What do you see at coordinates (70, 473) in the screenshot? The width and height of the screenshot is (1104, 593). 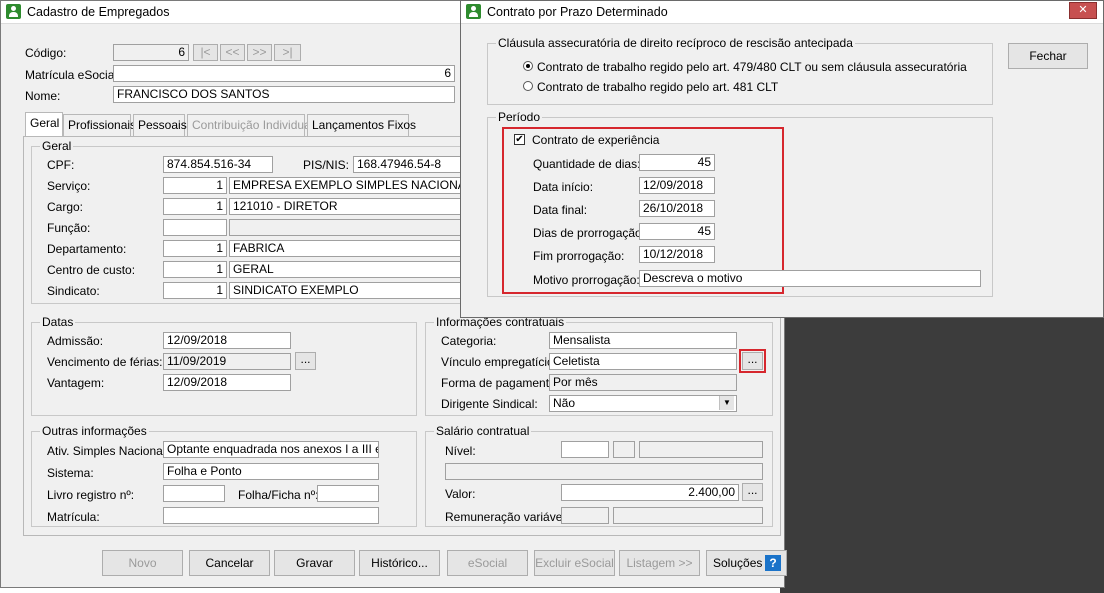 I see `sistema-label: Sistema:` at bounding box center [70, 473].